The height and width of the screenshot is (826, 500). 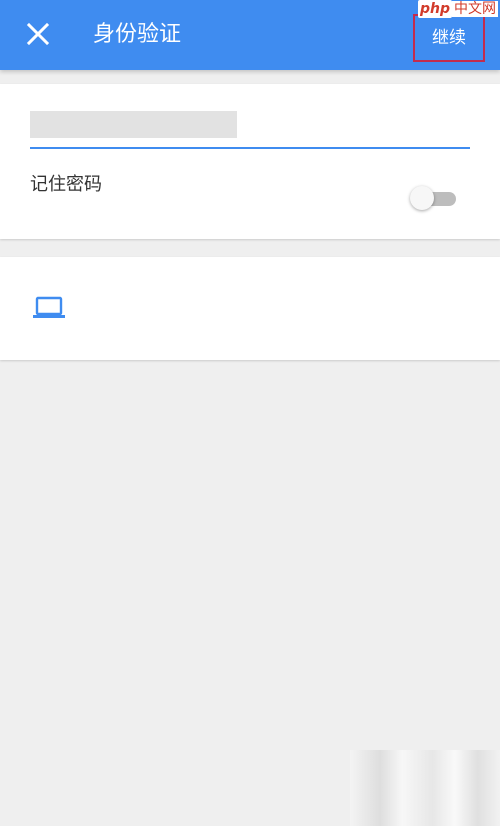 I want to click on device-card, so click(x=250, y=308).